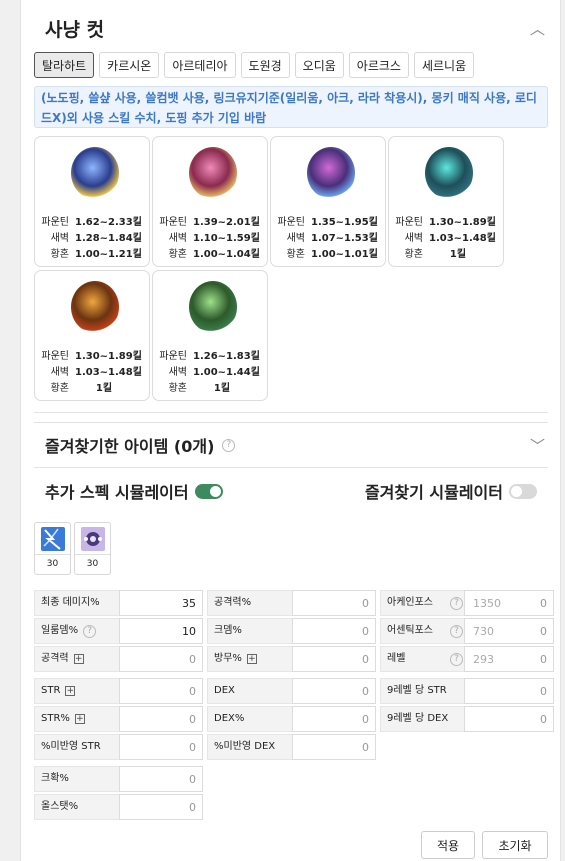 This screenshot has width=565, height=861. What do you see at coordinates (330, 239) in the screenshot?
I see `boss-stats: 파운틴 1.35~1.95킬 새벽 1.07~1.53킬 황혼 1.00~1.01킬` at bounding box center [330, 239].